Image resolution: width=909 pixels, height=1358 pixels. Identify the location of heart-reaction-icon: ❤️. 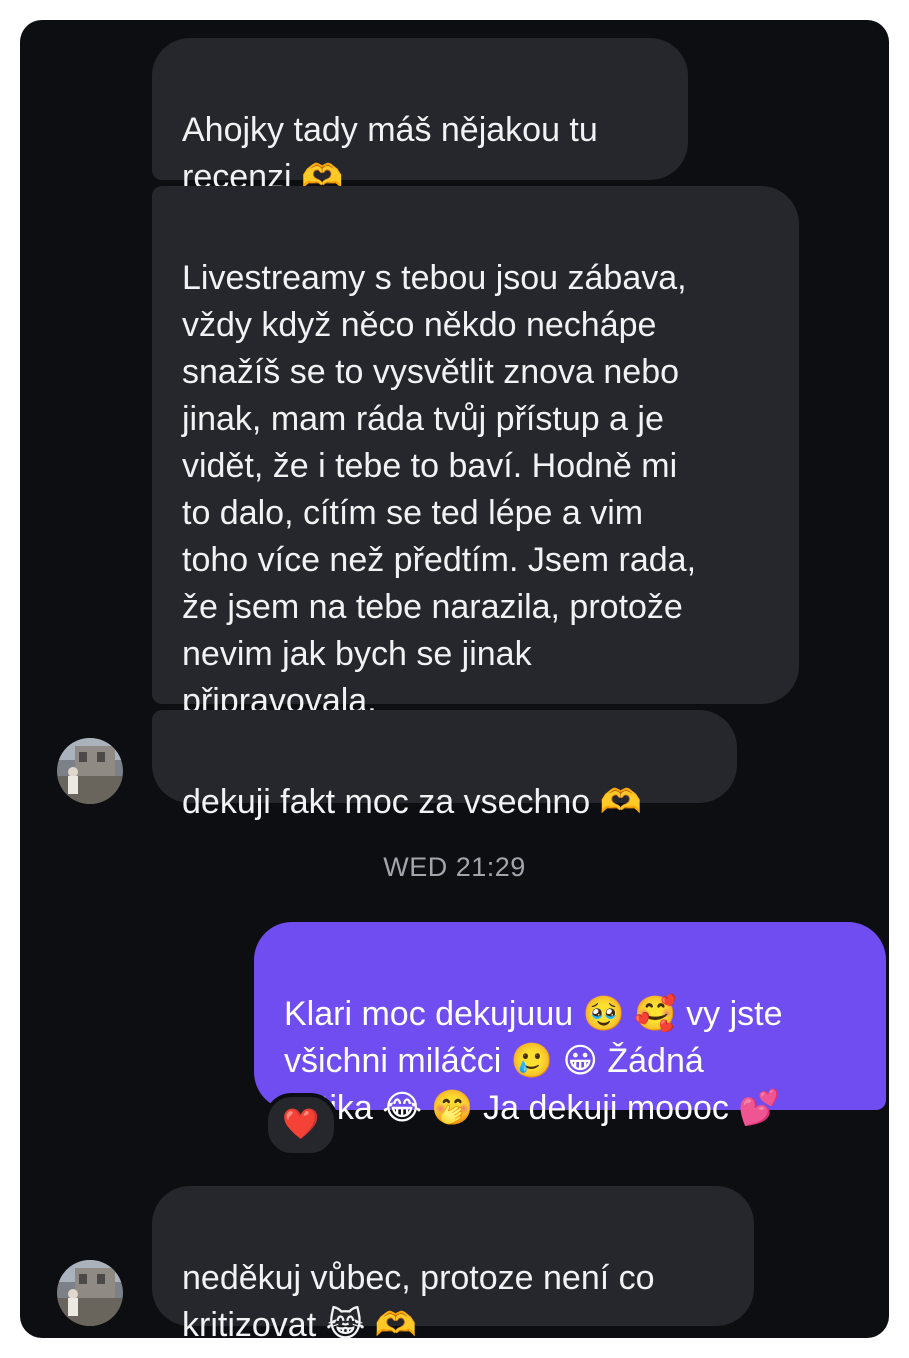
(301, 1124).